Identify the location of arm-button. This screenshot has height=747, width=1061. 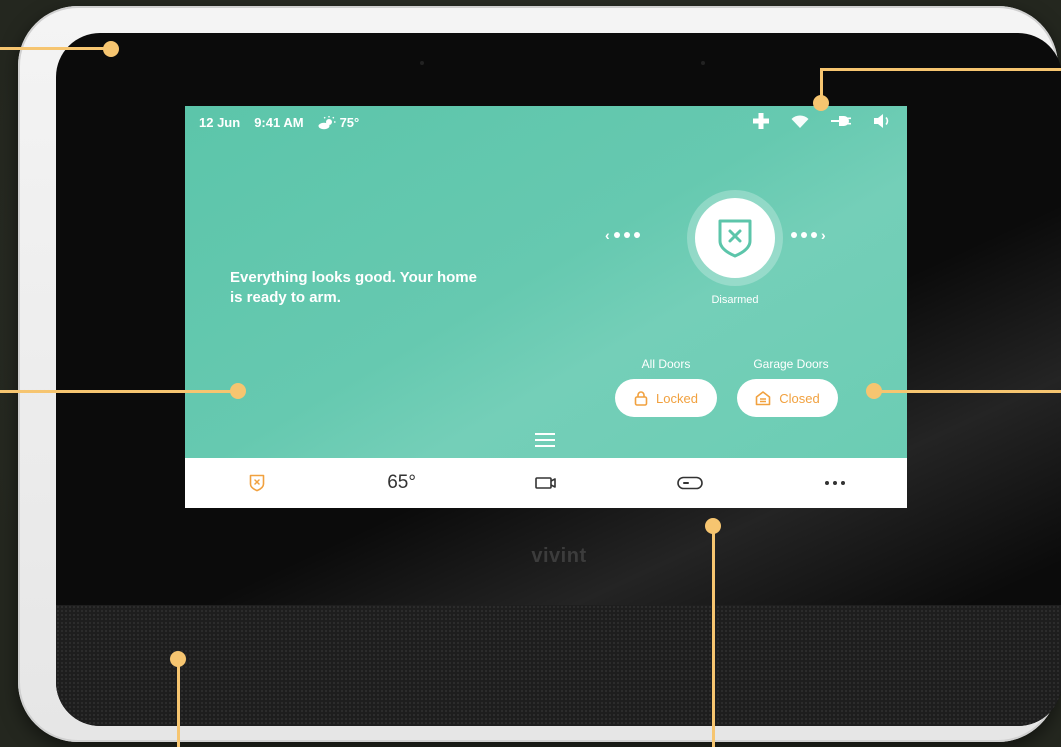
(735, 238).